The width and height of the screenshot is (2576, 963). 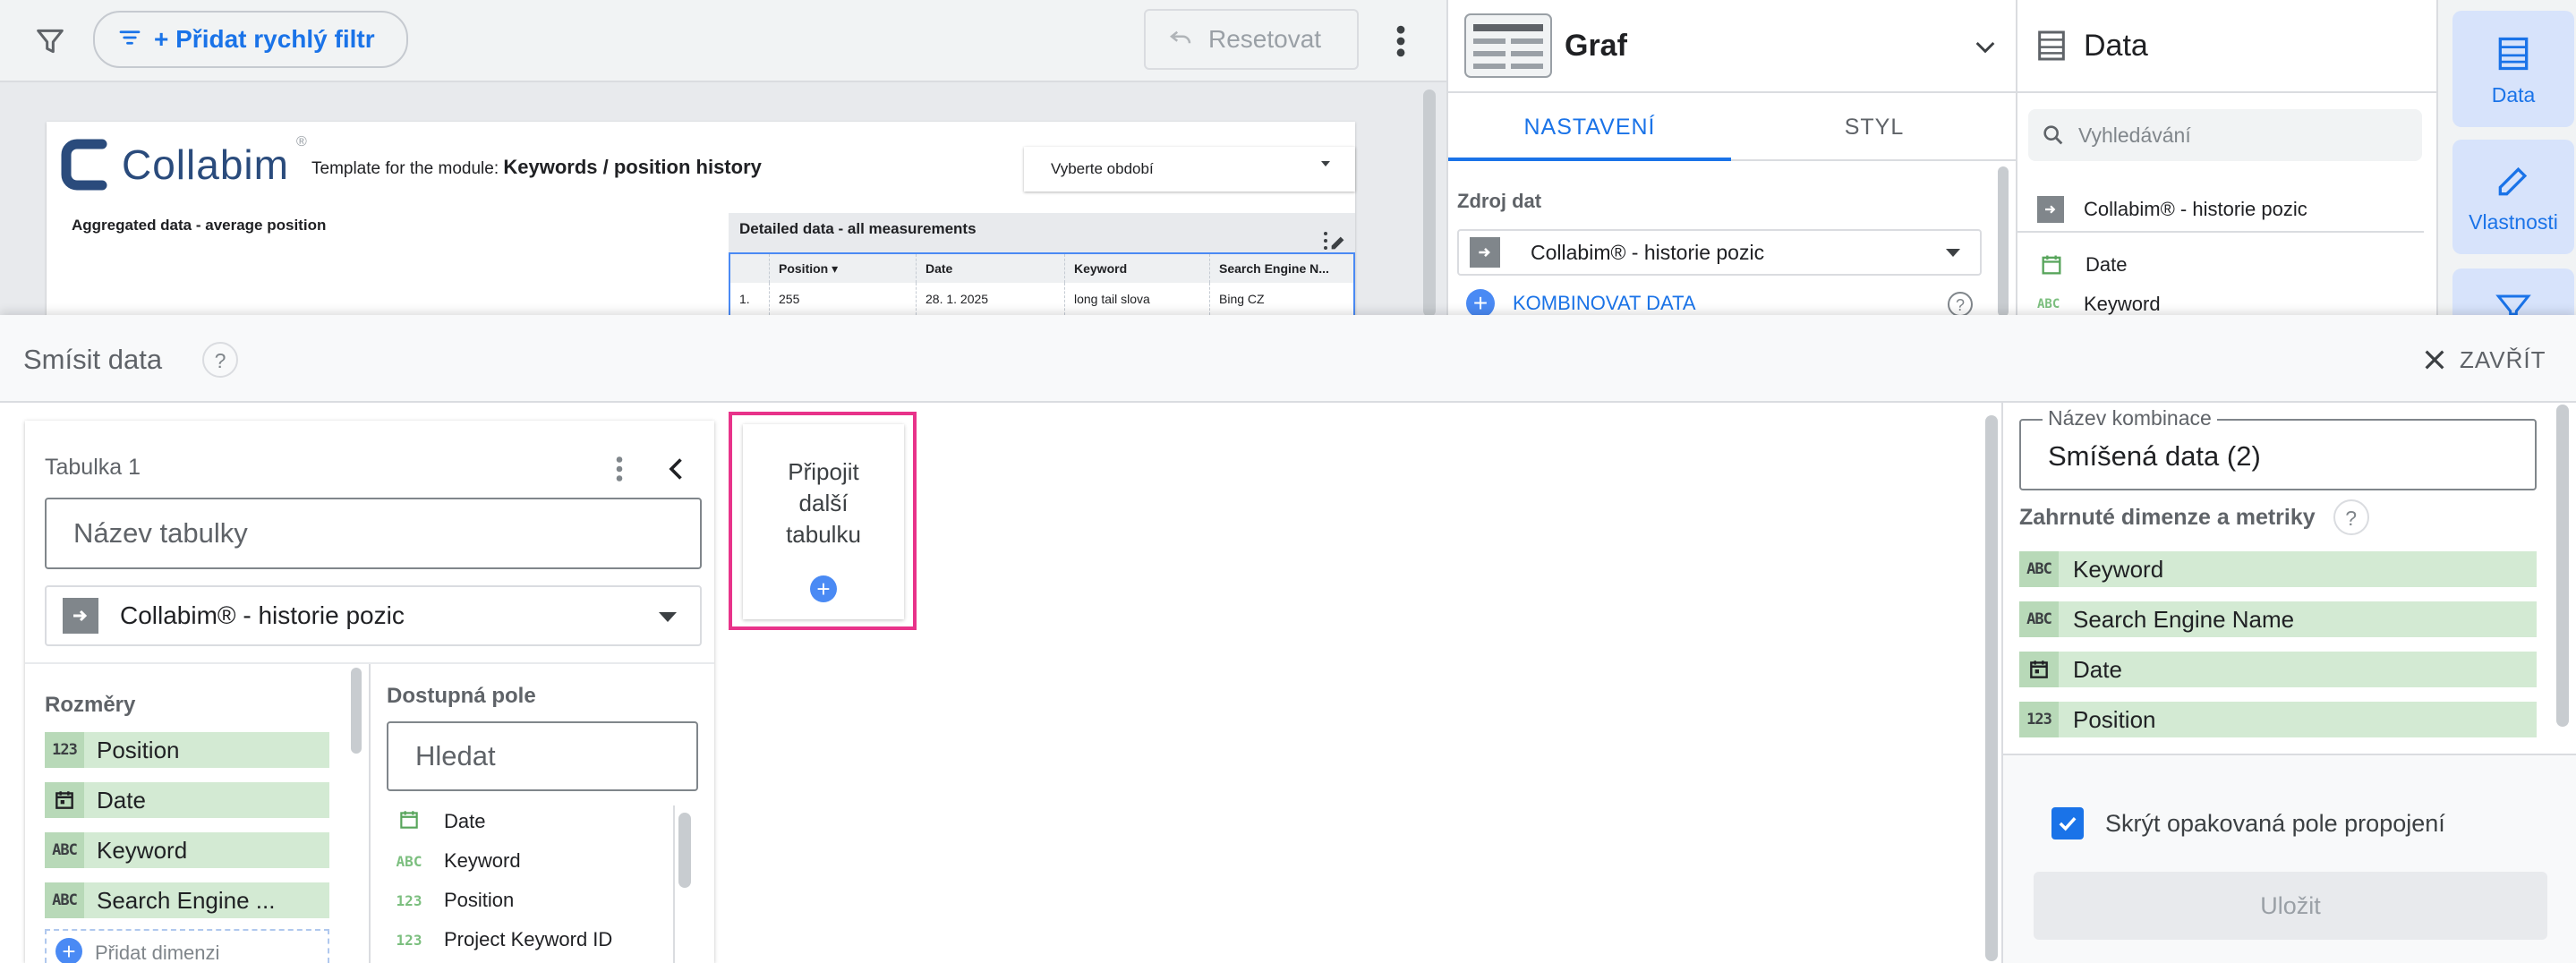 What do you see at coordinates (187, 946) in the screenshot?
I see `add-dimension-button: + Přidat dimenzi` at bounding box center [187, 946].